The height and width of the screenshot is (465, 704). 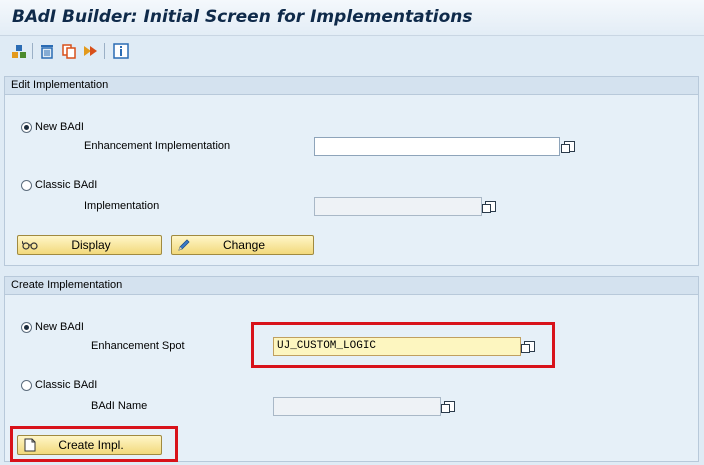 What do you see at coordinates (66, 385) in the screenshot?
I see `create-classic-badi-label: Classic BAdI` at bounding box center [66, 385].